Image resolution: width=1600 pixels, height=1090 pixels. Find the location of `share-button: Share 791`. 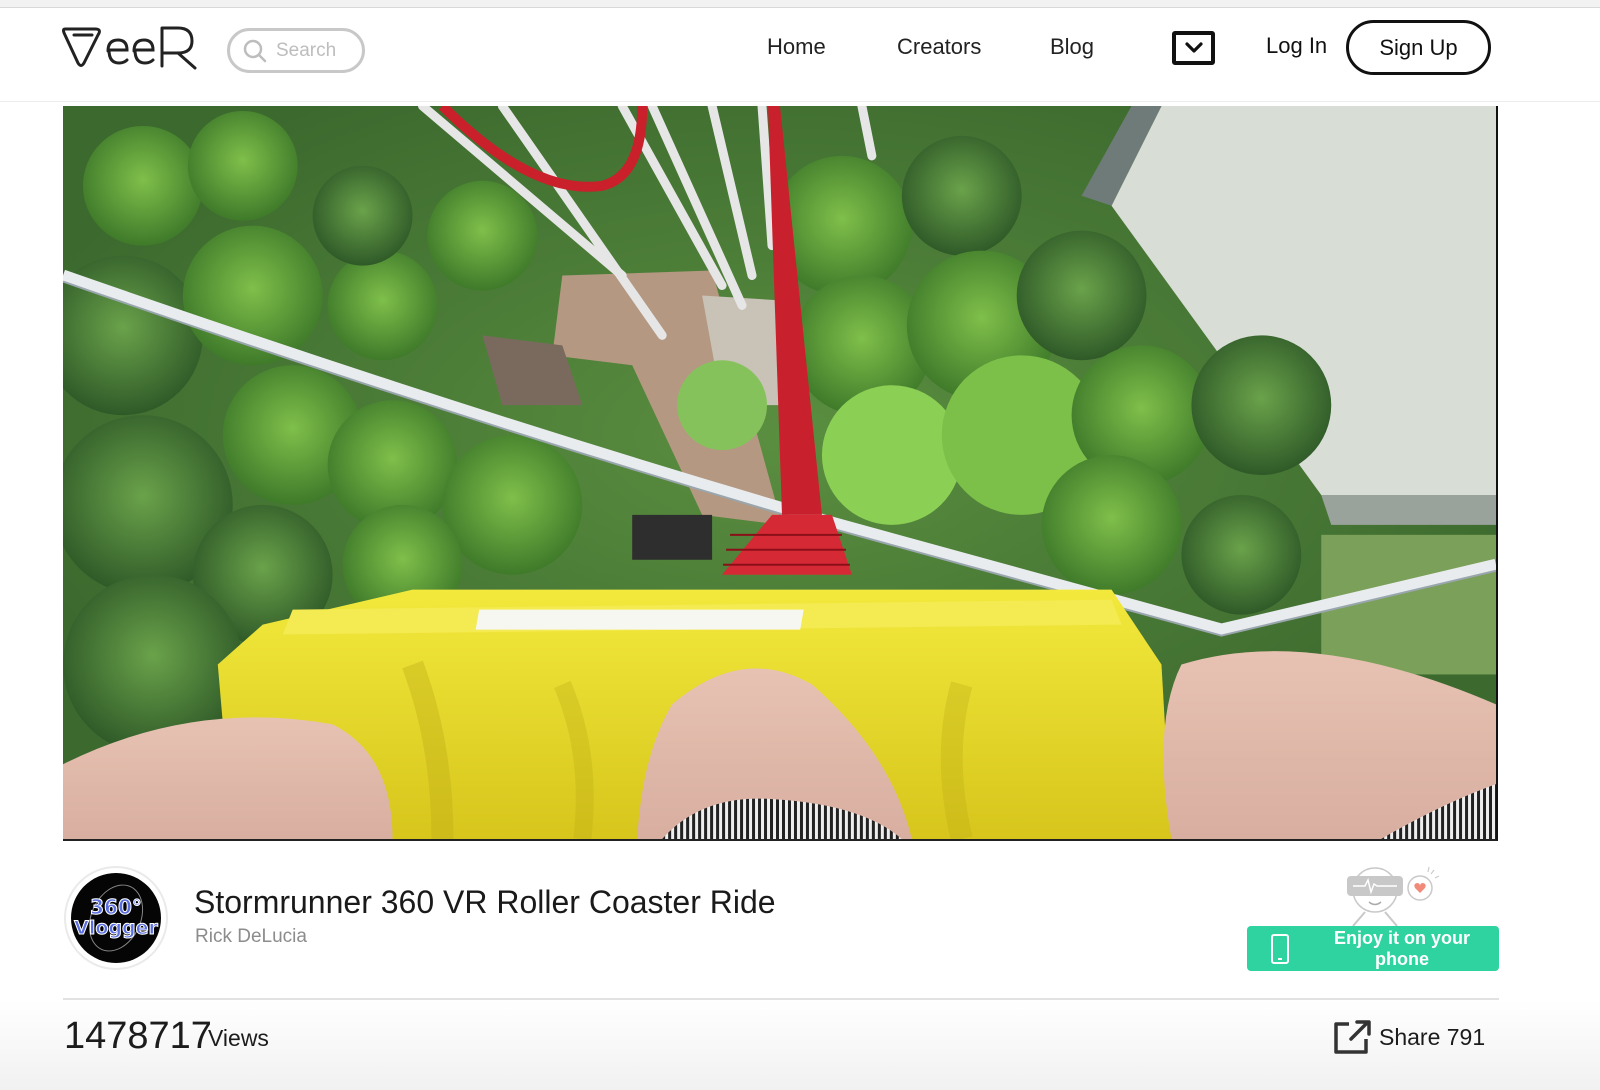

share-button: Share 791 is located at coordinates (1409, 1037).